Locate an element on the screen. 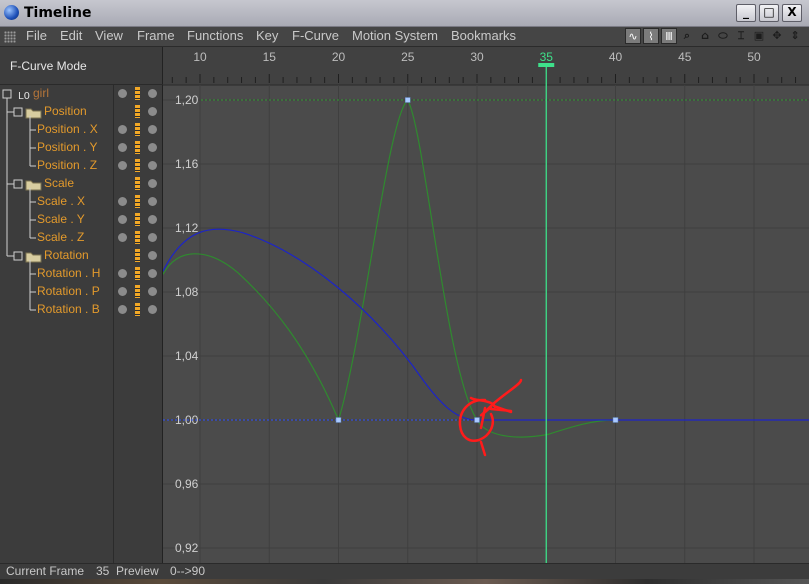  frame-tick-label: 45 is located at coordinates (685, 57).